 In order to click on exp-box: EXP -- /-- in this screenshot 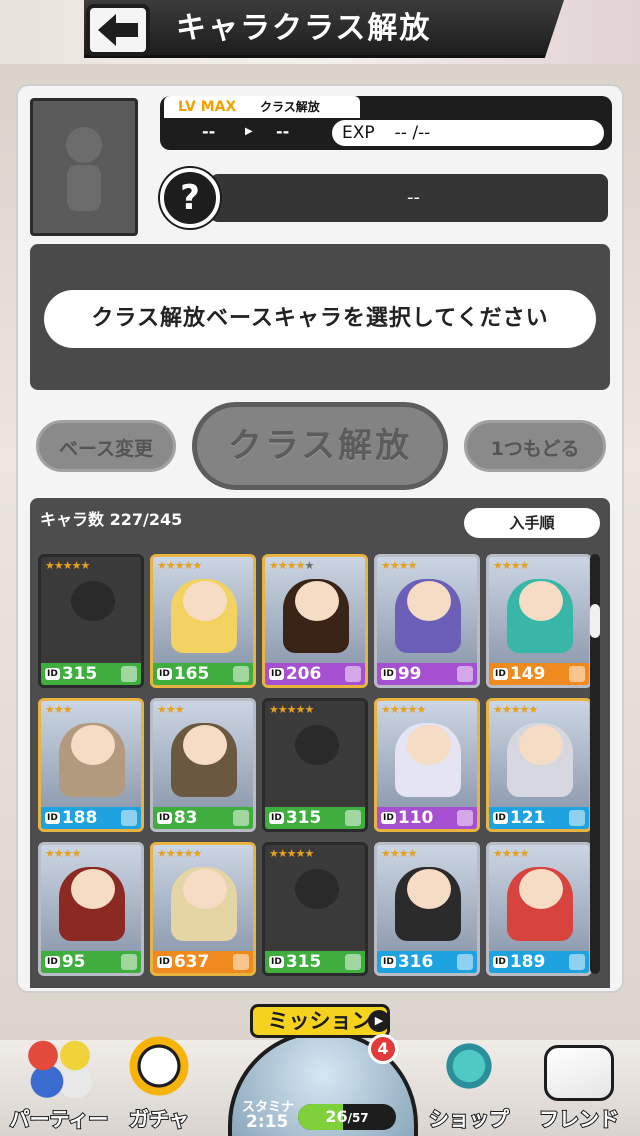, I will do `click(468, 133)`.